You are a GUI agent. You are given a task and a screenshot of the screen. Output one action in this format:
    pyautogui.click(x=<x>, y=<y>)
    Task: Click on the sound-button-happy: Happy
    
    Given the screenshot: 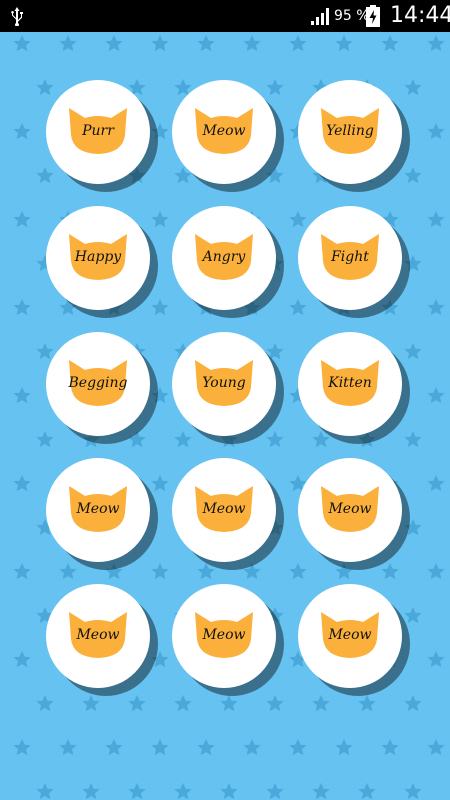 What is the action you would take?
    pyautogui.click(x=98, y=258)
    